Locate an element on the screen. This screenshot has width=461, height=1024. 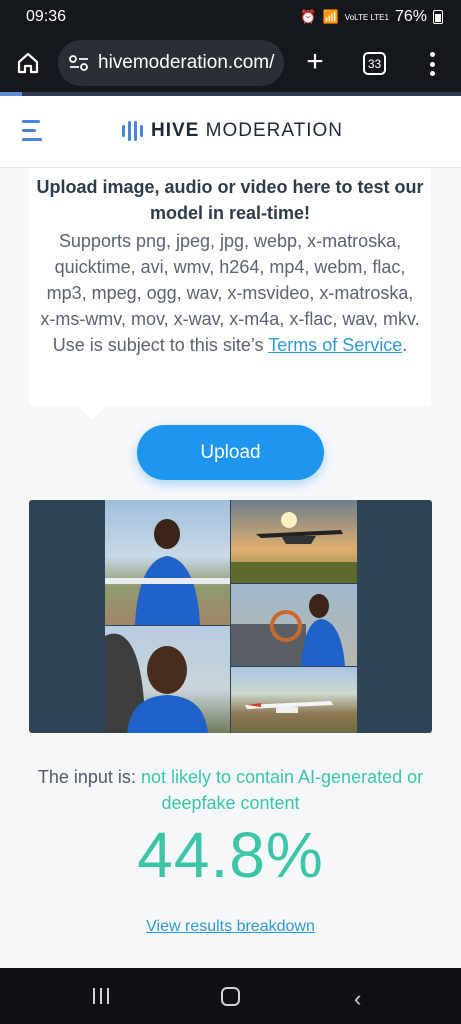
wifi-icon: 📶 is located at coordinates (330, 16).